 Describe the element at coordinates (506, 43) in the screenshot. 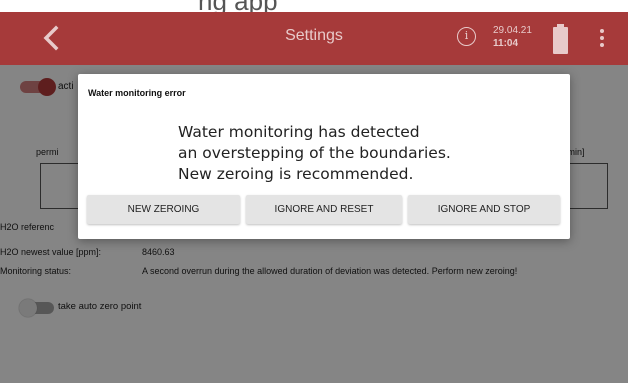

I see `header-time: 11:04` at that location.